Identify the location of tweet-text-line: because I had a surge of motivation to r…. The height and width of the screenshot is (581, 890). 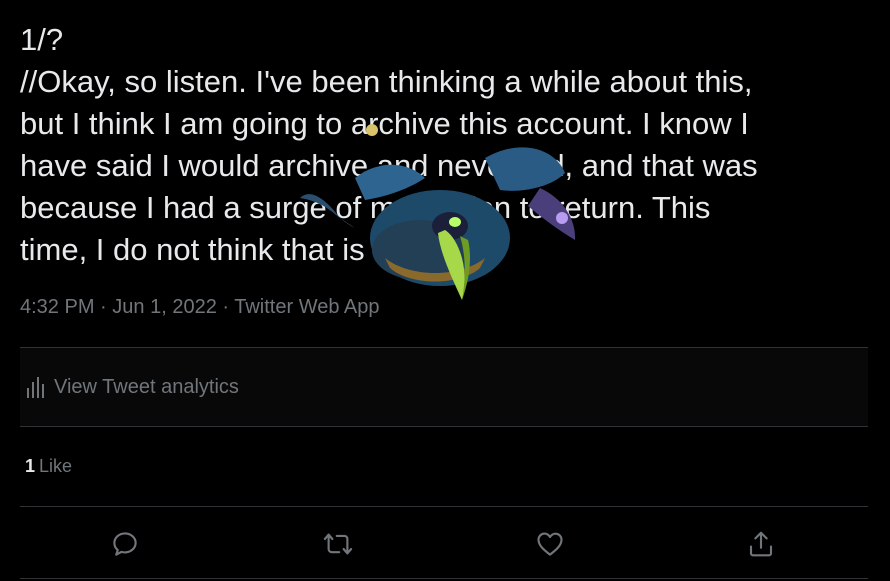
(365, 207).